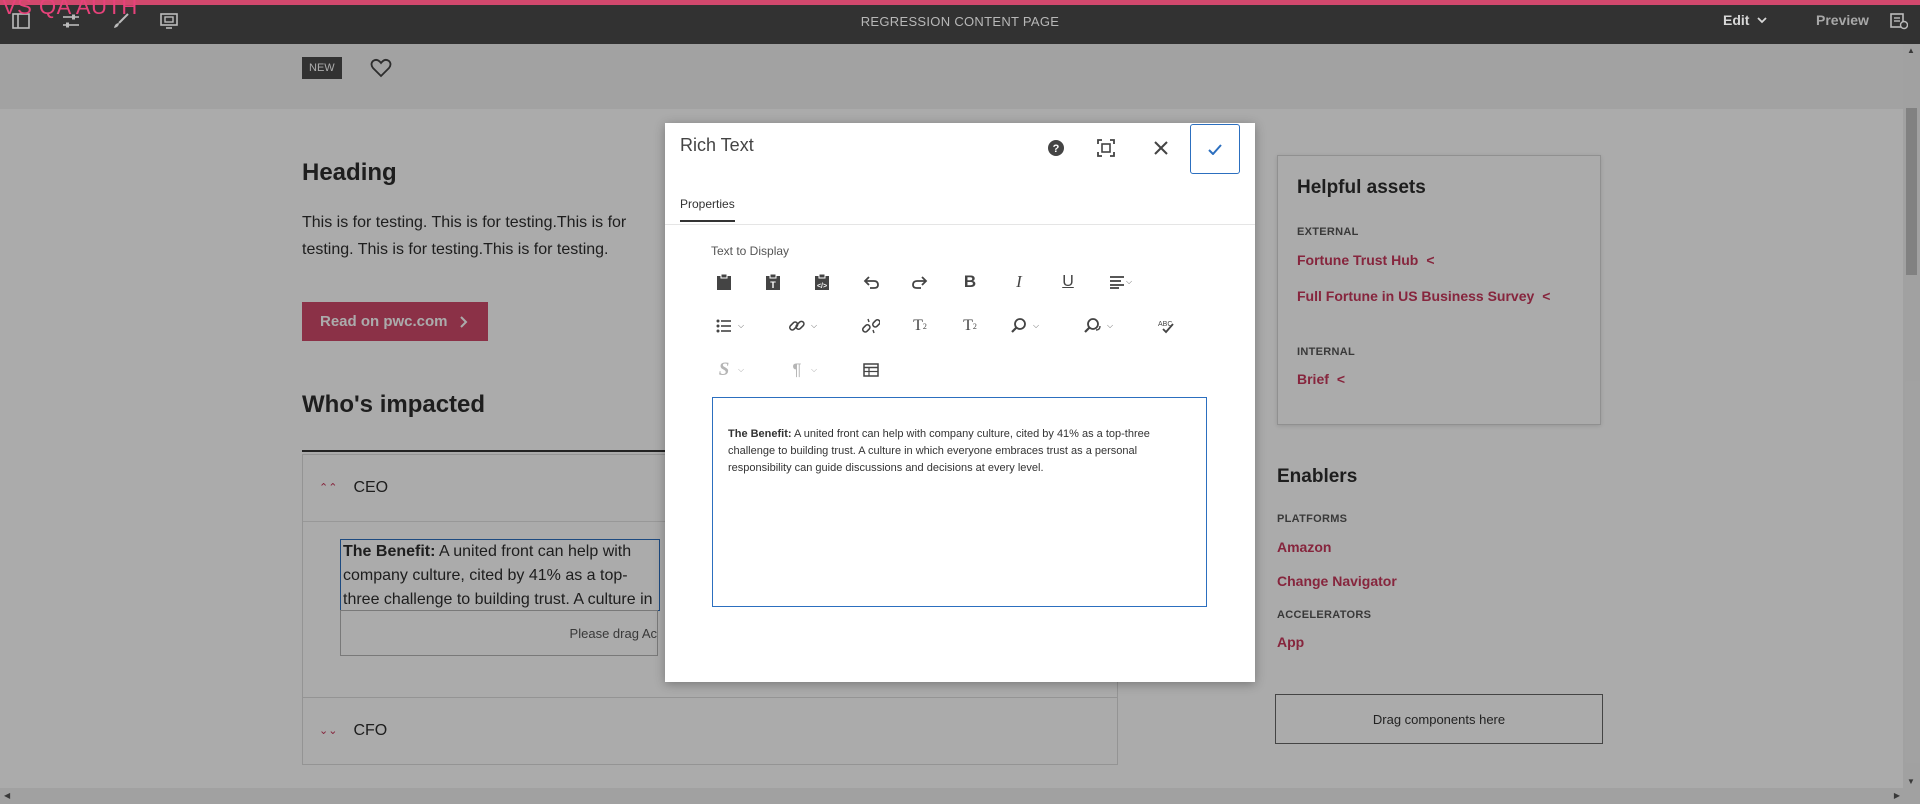  What do you see at coordinates (1166, 326) in the screenshot?
I see `spellcheck-icon: ABC` at bounding box center [1166, 326].